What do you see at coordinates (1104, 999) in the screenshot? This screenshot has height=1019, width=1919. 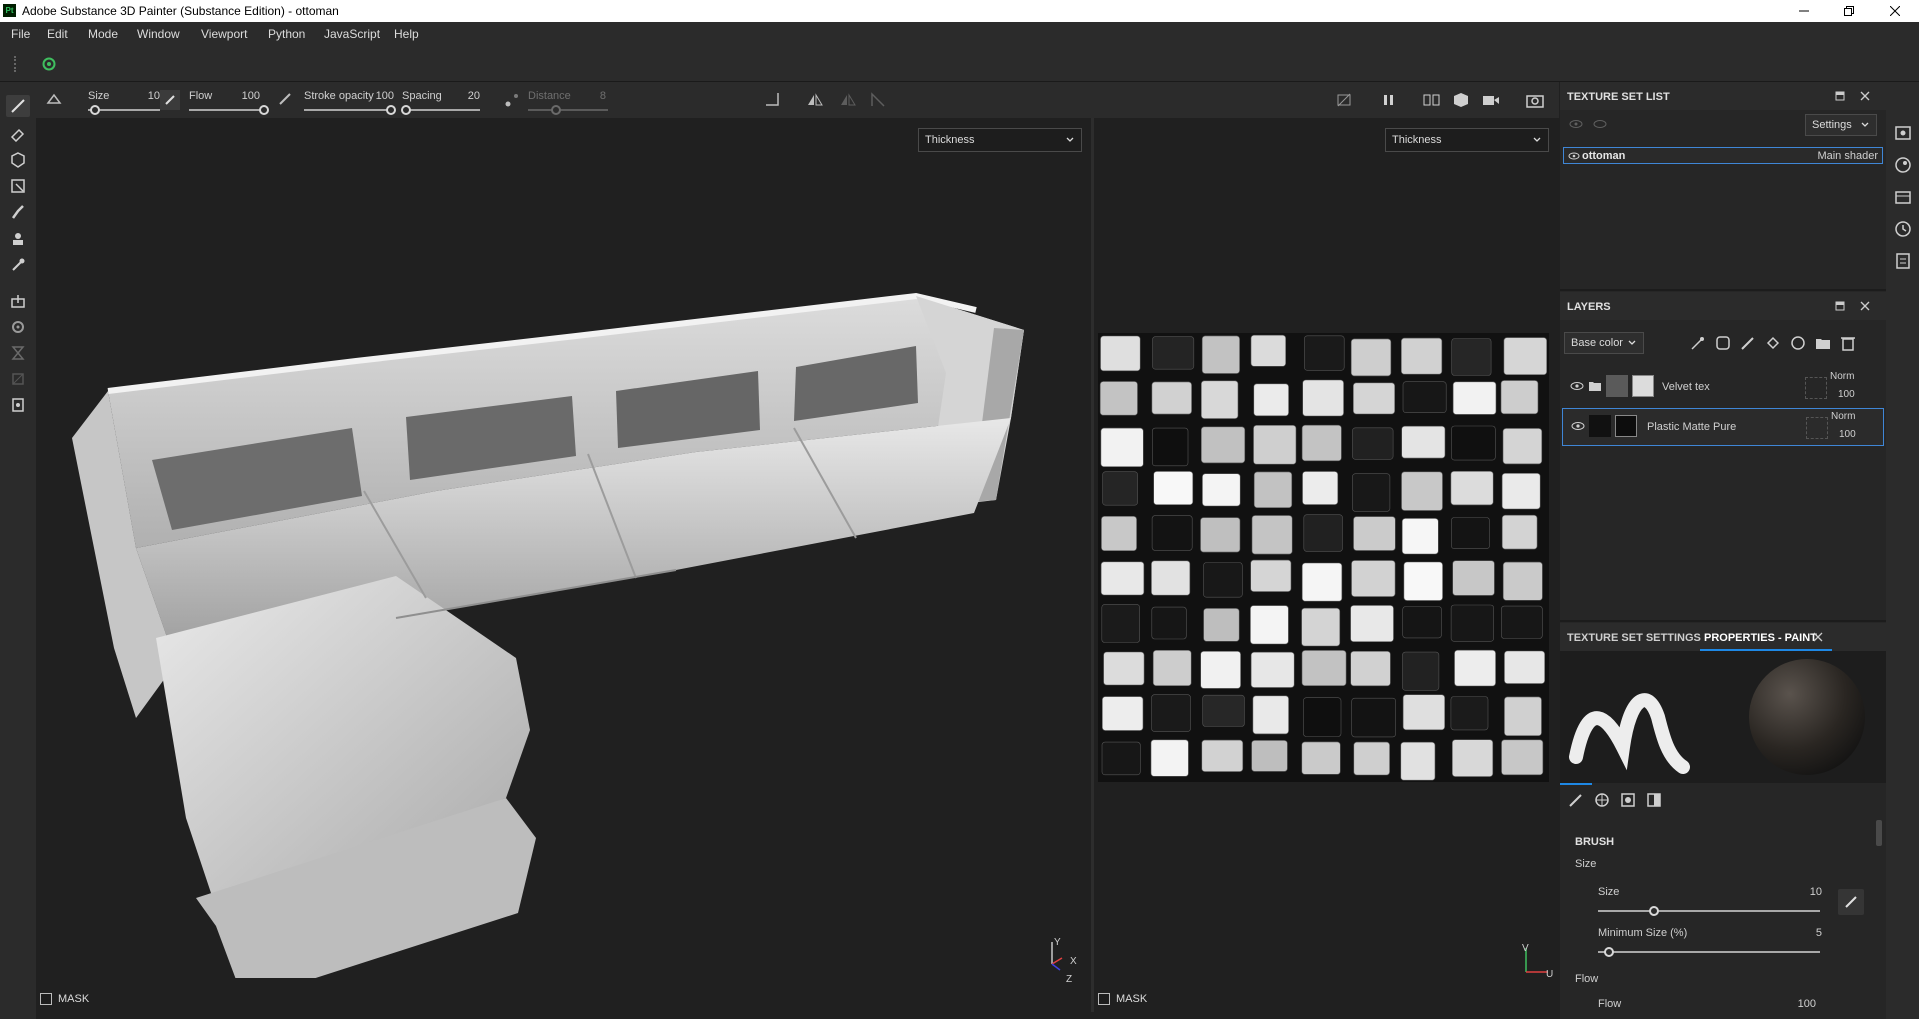 I see `mask-checkbox-2d` at bounding box center [1104, 999].